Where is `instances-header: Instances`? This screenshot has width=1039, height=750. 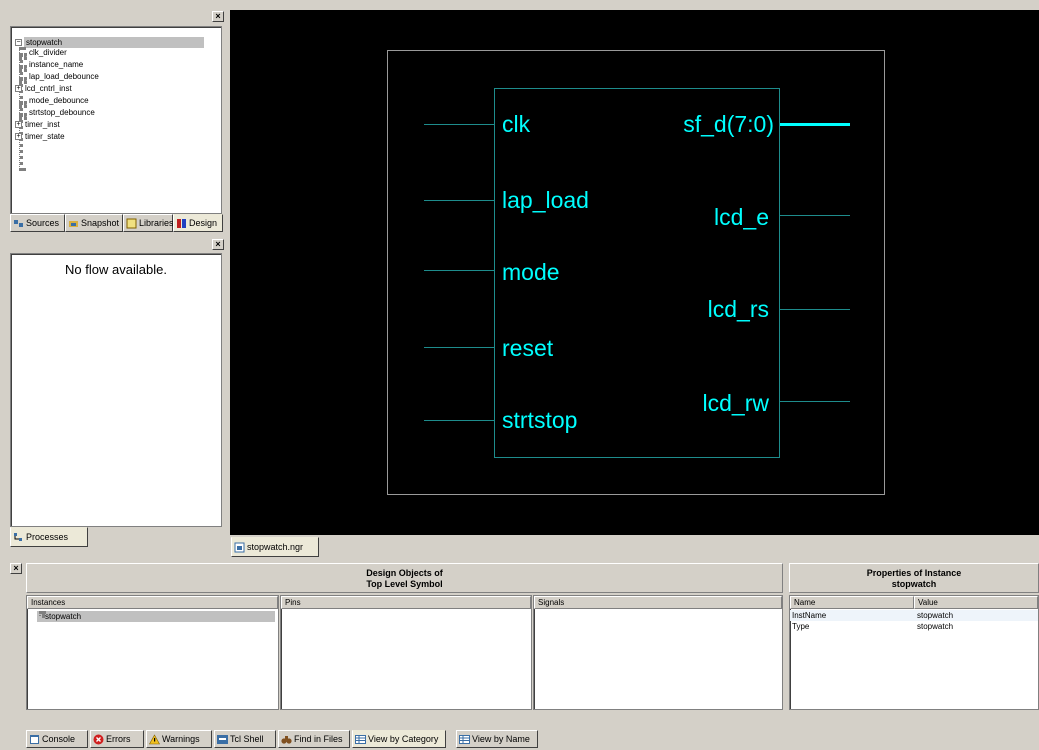
instances-header: Instances is located at coordinates (152, 602).